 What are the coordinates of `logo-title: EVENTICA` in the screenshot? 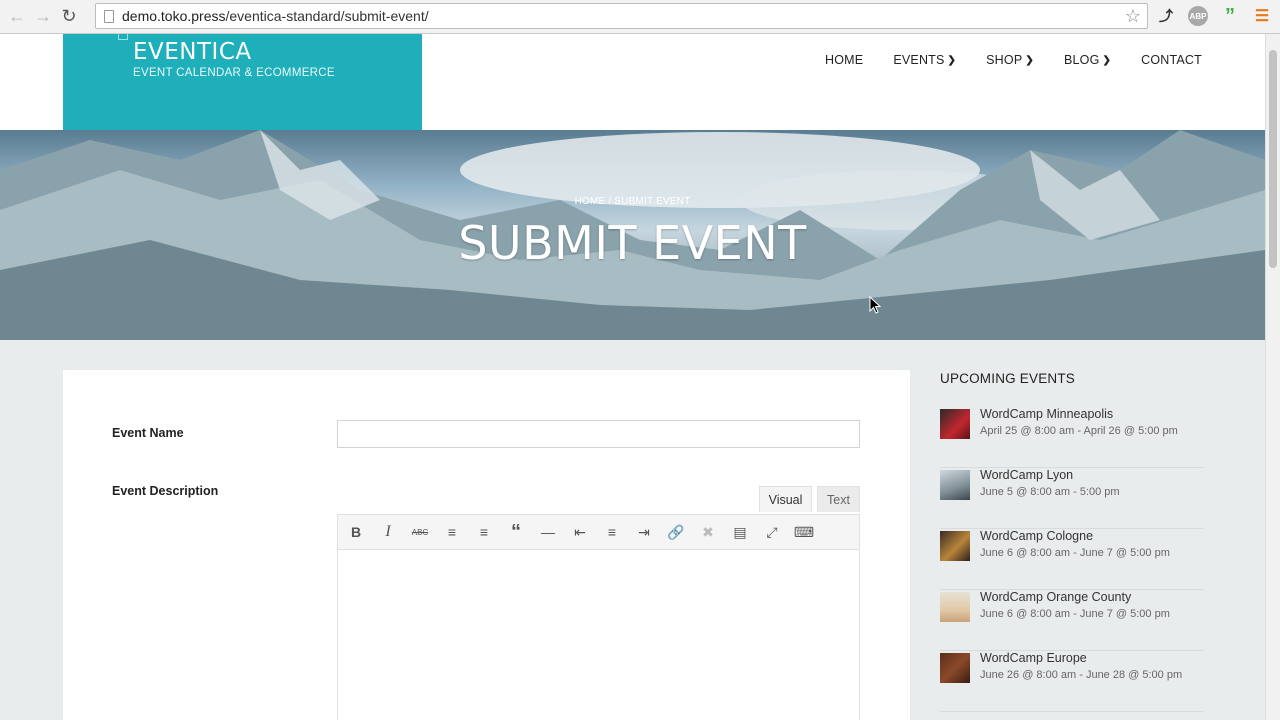 It's located at (192, 52).